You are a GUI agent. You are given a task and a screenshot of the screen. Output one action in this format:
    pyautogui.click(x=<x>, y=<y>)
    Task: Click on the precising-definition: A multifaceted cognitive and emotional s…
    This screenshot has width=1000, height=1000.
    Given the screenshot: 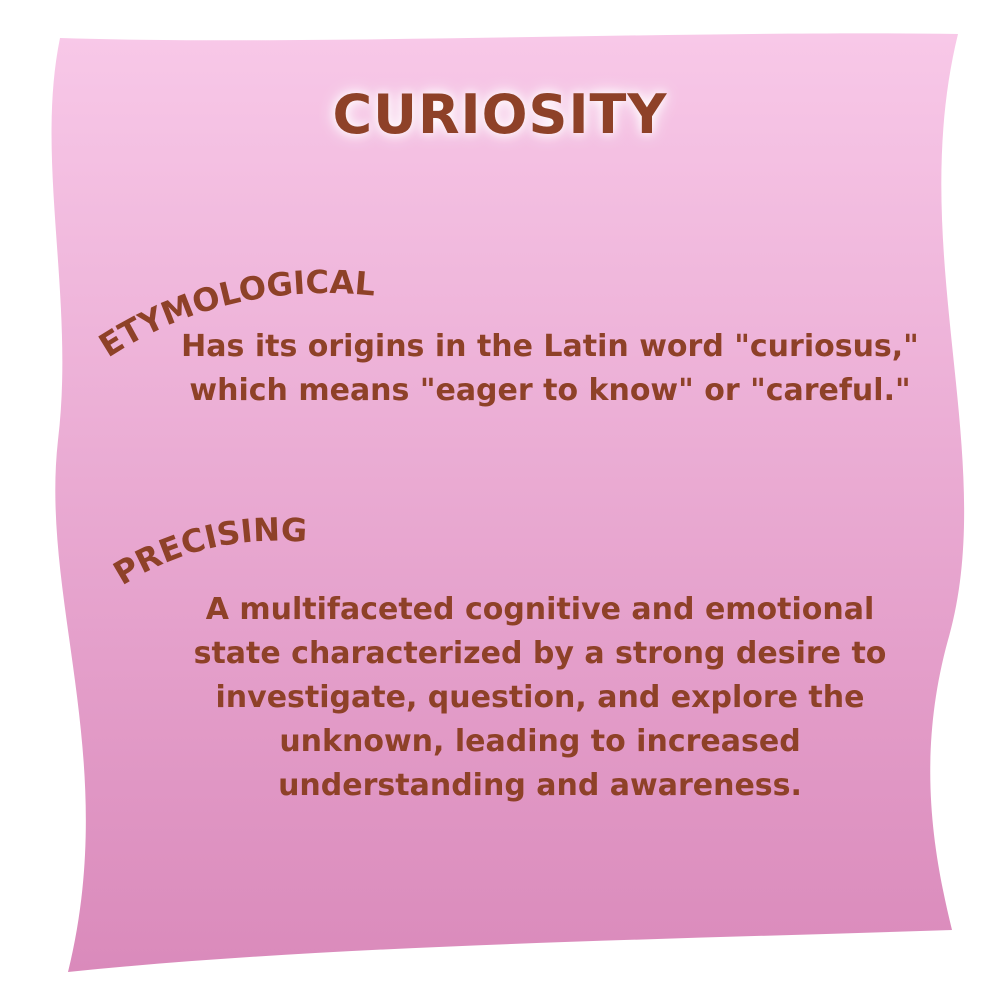 What is the action you would take?
    pyautogui.click(x=540, y=697)
    